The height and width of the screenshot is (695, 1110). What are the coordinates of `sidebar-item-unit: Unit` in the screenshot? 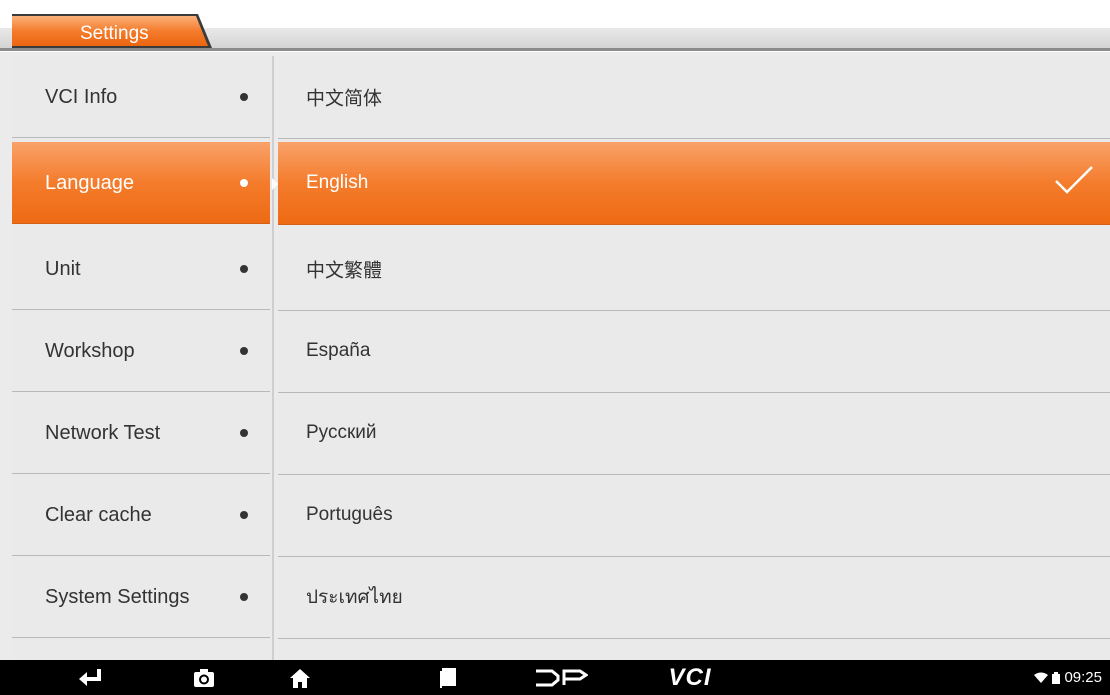 It's located at (141, 269).